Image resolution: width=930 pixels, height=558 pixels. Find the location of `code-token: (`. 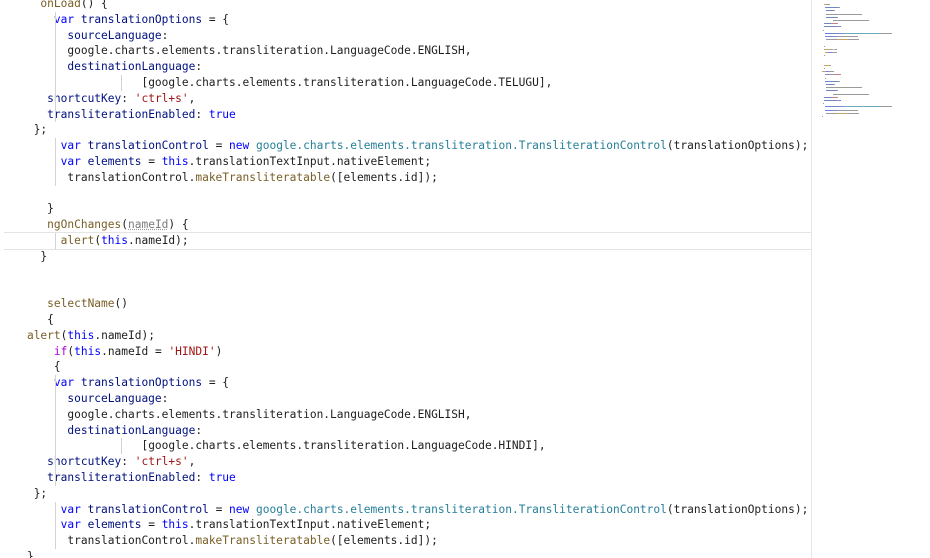

code-token: ( is located at coordinates (98, 240).